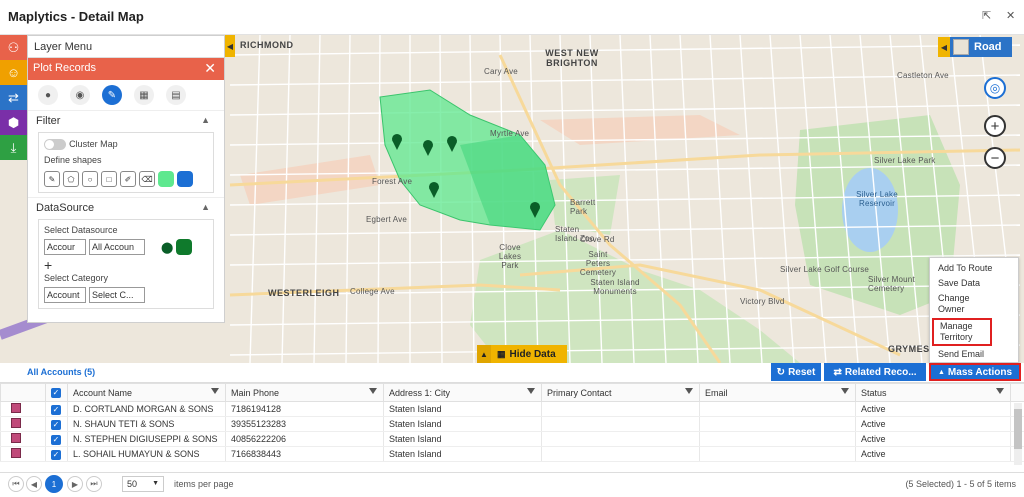  I want to click on grid-scrollbar, so click(1018, 434).